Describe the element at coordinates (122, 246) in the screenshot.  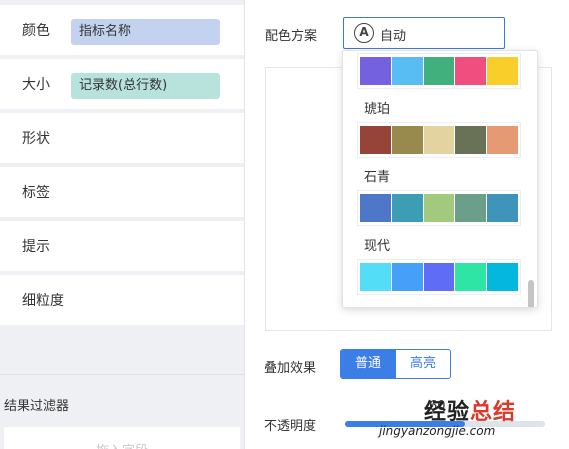
I see `shelf-tooltip: 提示` at that location.